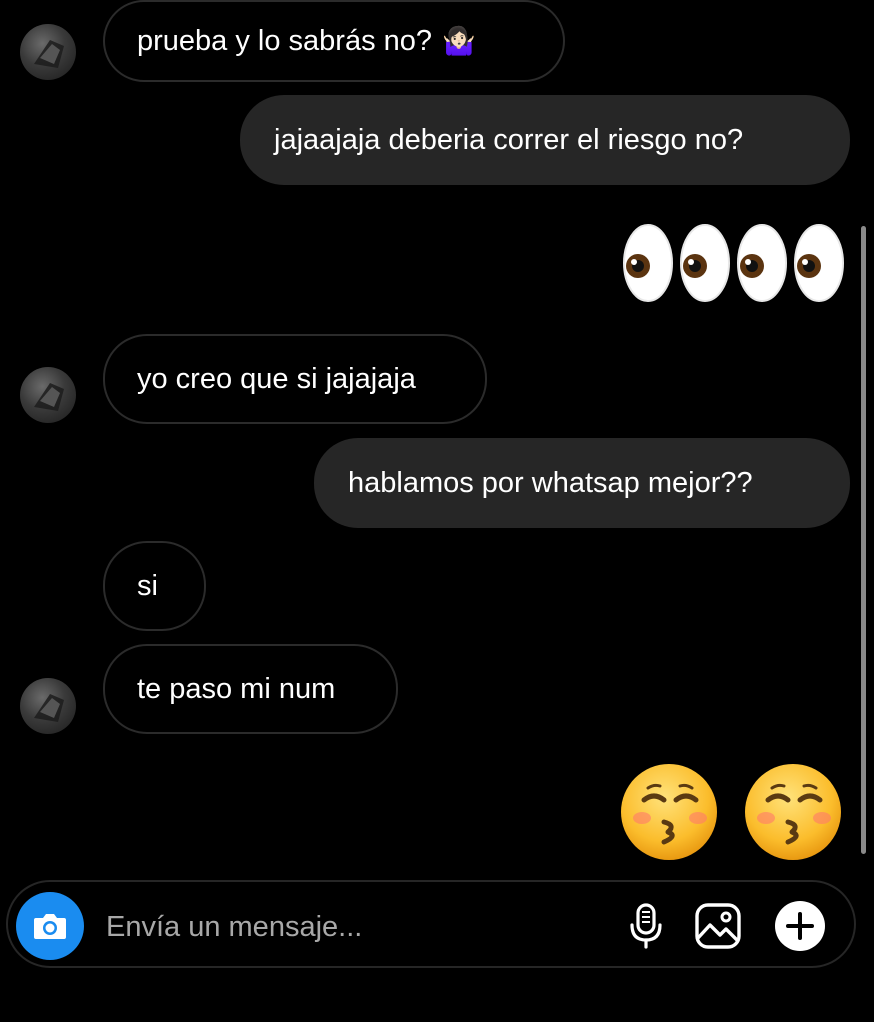 Image resolution: width=874 pixels, height=1022 pixels. What do you see at coordinates (236, 688) in the screenshot?
I see `message-text: te paso mi num` at bounding box center [236, 688].